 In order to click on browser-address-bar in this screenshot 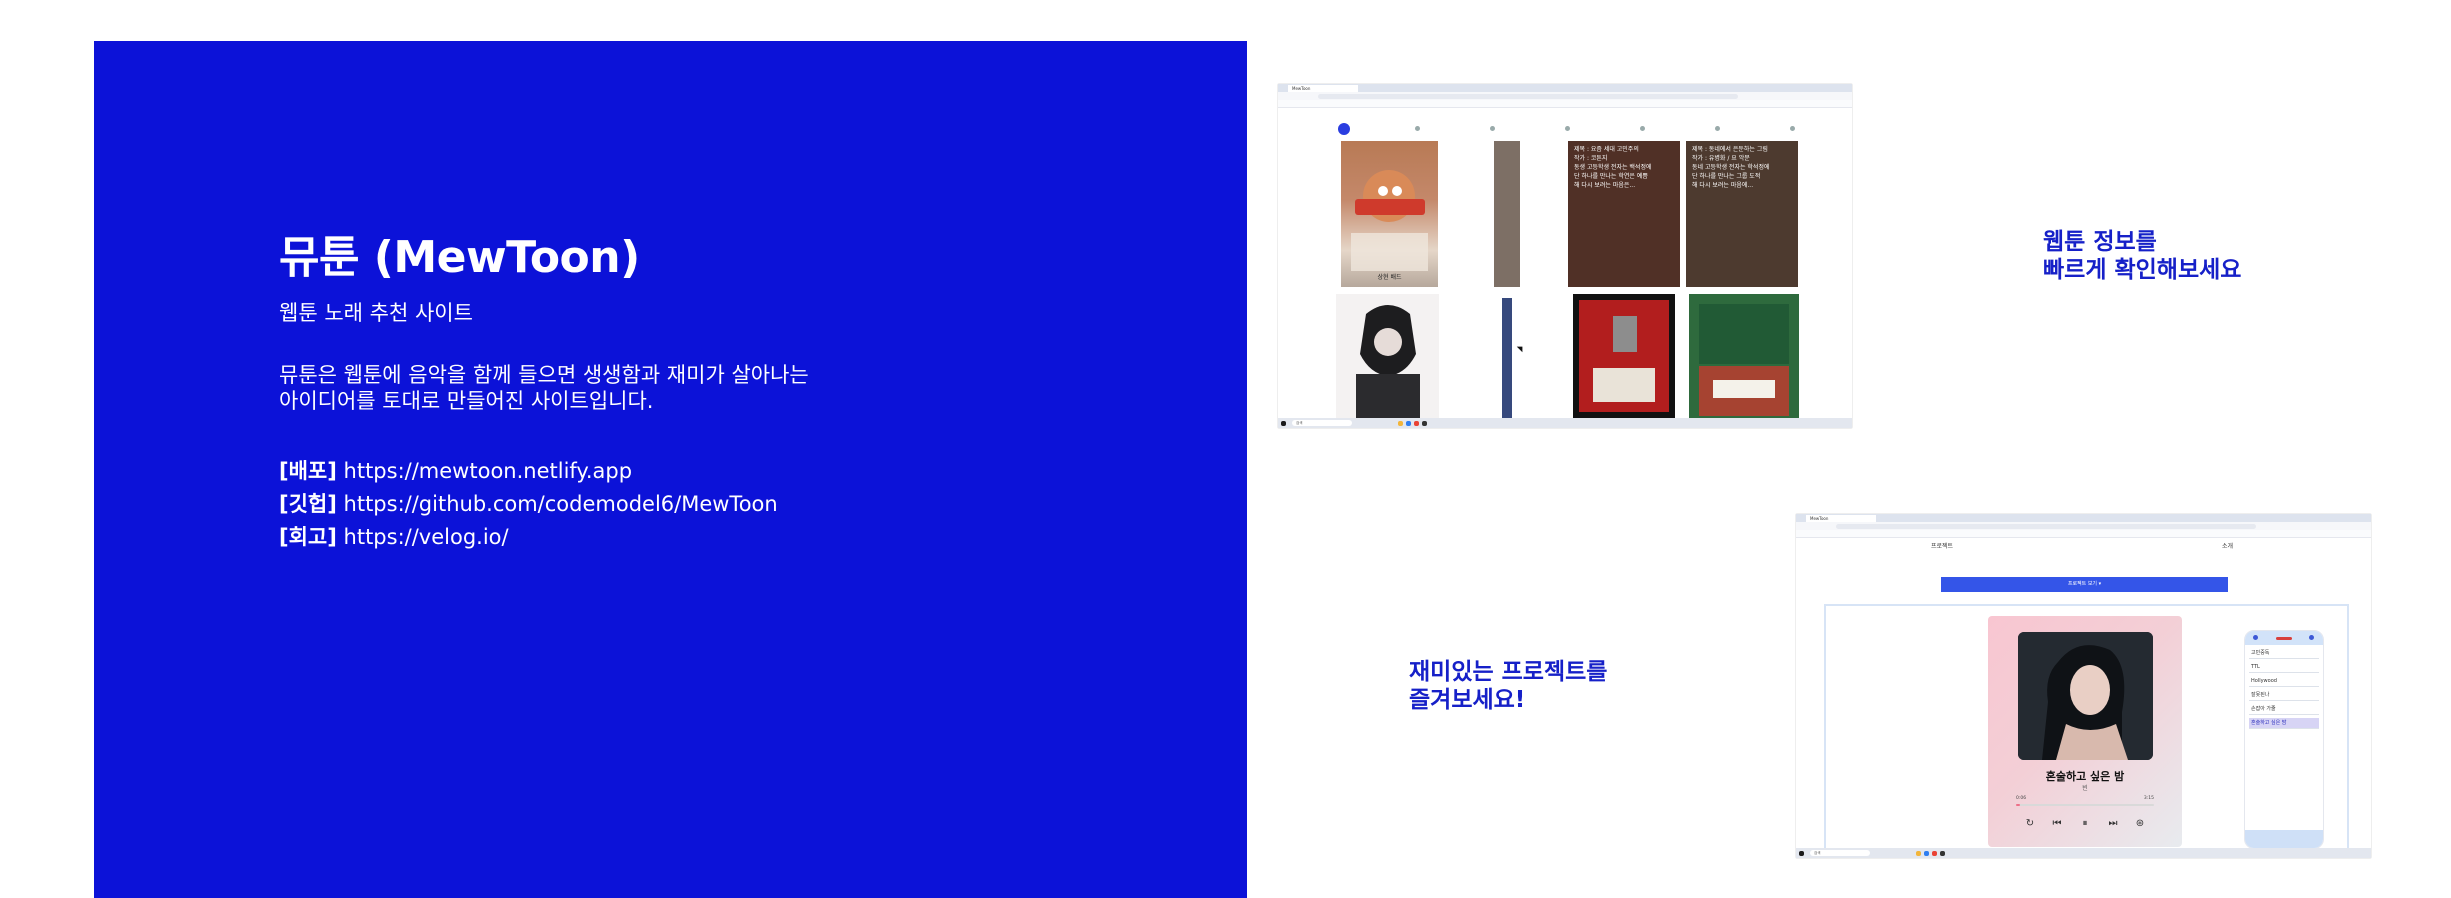, I will do `click(1565, 96)`.